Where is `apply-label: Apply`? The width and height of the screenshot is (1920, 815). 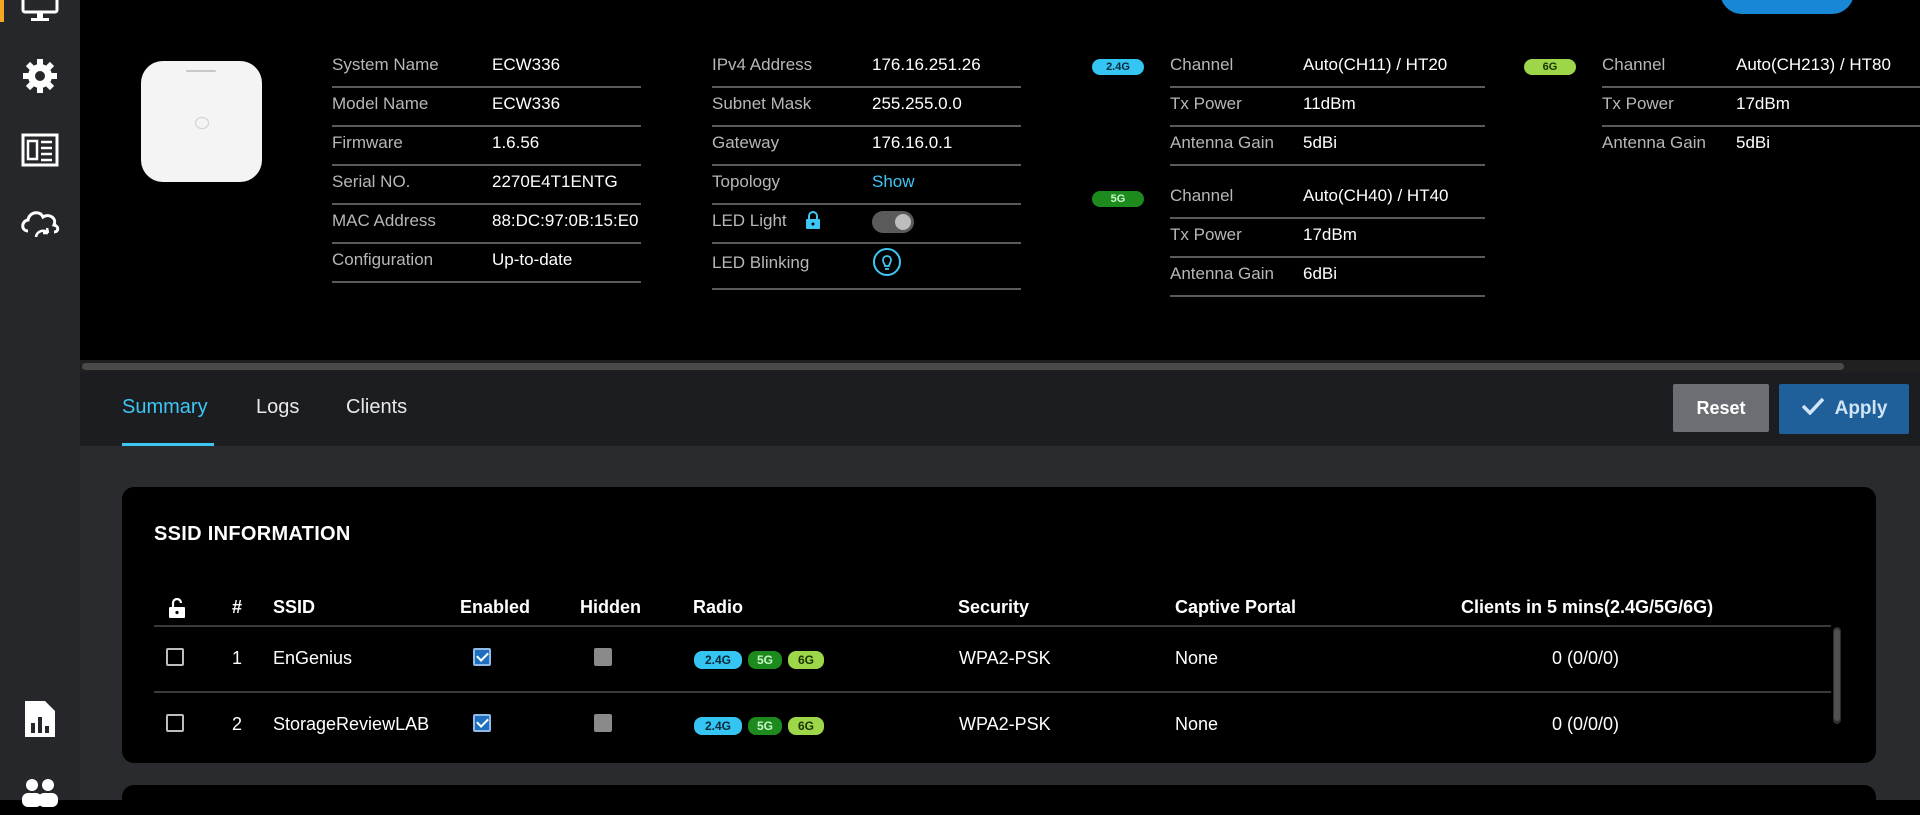
apply-label: Apply is located at coordinates (1861, 408).